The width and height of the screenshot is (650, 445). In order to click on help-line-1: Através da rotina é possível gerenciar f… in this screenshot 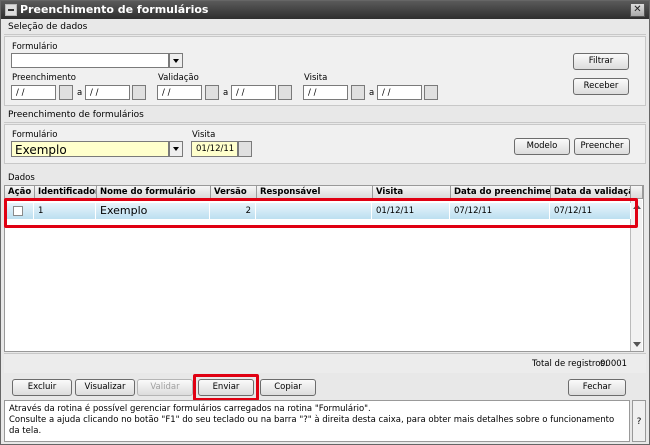, I will do `click(190, 409)`.